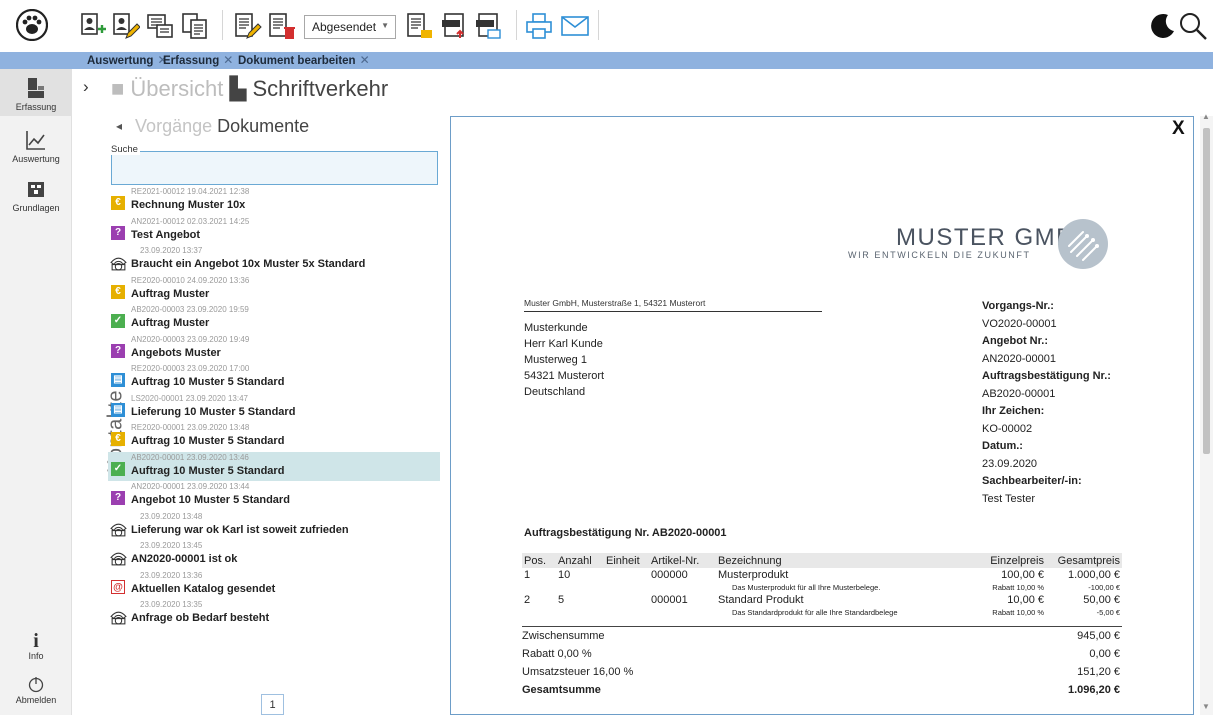  What do you see at coordinates (171, 250) in the screenshot?
I see `document-meta: 23.09.2020 13:37` at bounding box center [171, 250].